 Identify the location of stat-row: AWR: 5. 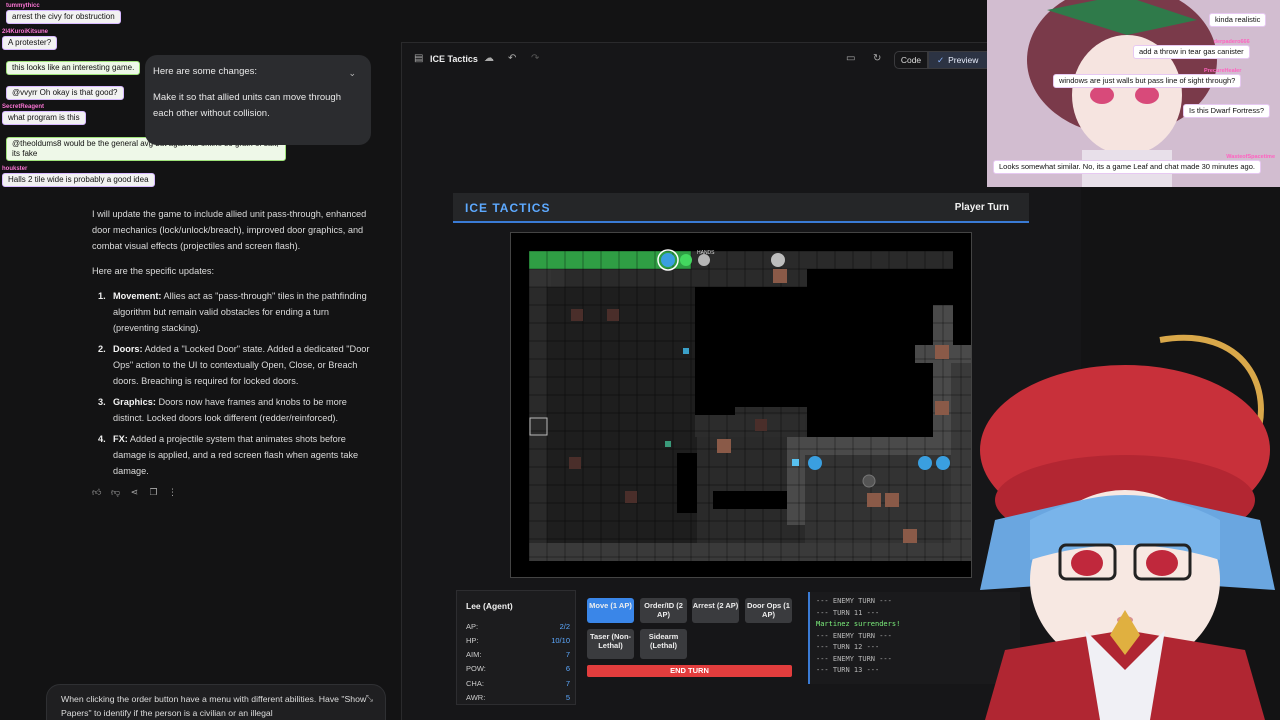
(518, 697).